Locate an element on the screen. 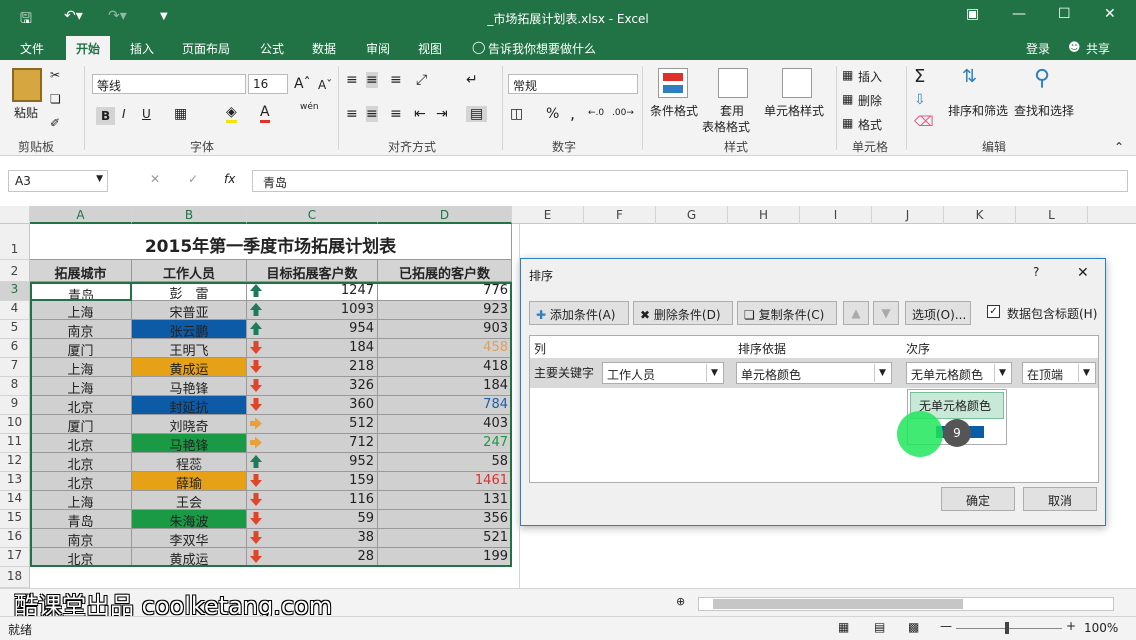  clear-icon: ⌫ is located at coordinates (924, 122).